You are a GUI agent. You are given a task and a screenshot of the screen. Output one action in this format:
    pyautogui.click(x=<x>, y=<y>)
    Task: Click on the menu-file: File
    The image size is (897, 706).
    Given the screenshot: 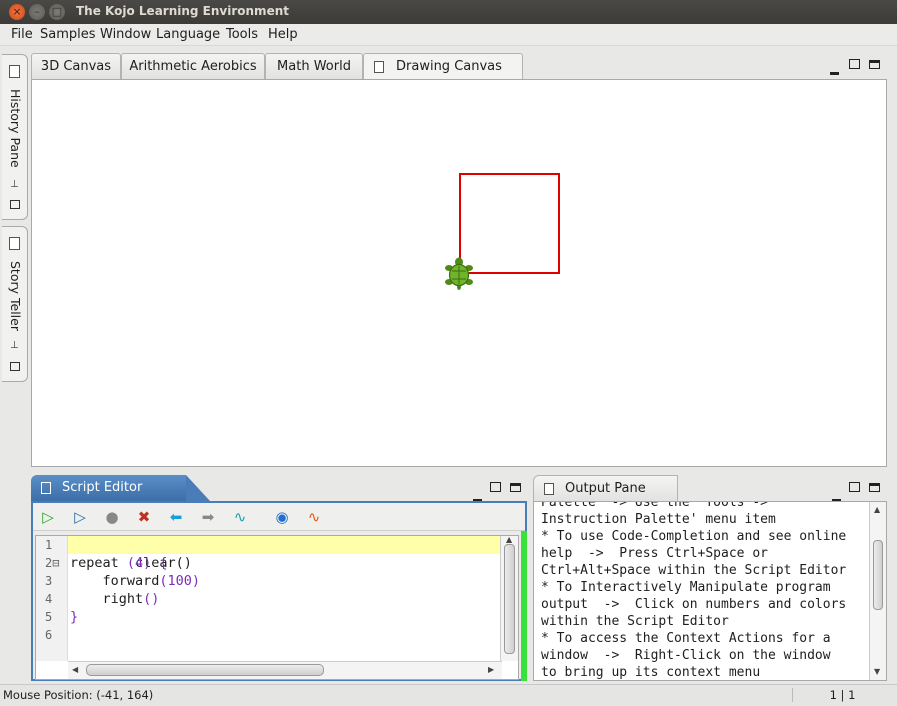 What is the action you would take?
    pyautogui.click(x=22, y=34)
    